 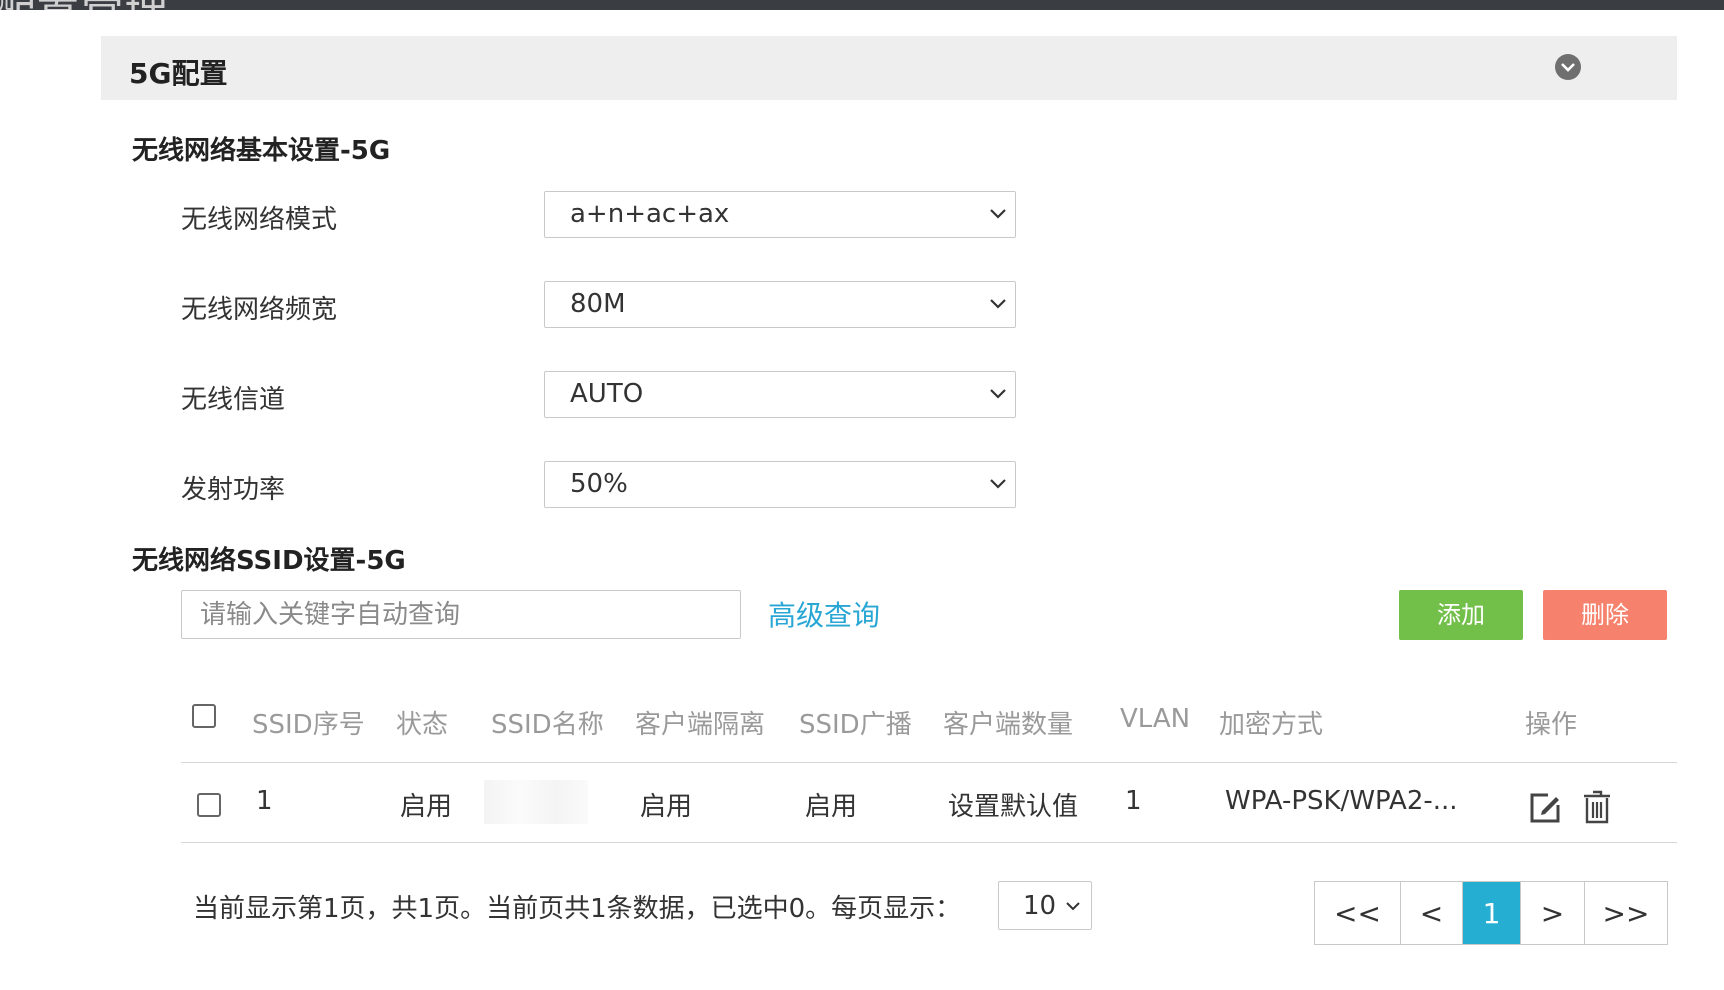 What do you see at coordinates (855, 725) in the screenshot?
I see `col-ssid-broadcast: SSID广播` at bounding box center [855, 725].